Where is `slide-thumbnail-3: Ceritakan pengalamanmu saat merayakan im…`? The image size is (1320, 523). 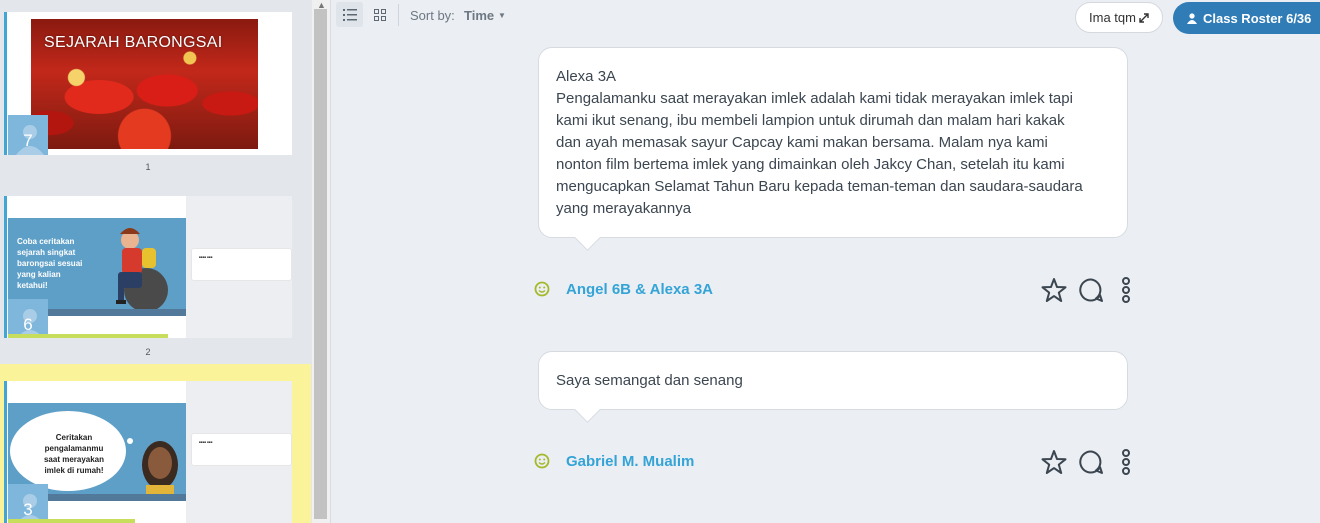
slide-thumbnail-3: Ceritakan pengalamanmu saat merayakan im… is located at coordinates (148, 452).